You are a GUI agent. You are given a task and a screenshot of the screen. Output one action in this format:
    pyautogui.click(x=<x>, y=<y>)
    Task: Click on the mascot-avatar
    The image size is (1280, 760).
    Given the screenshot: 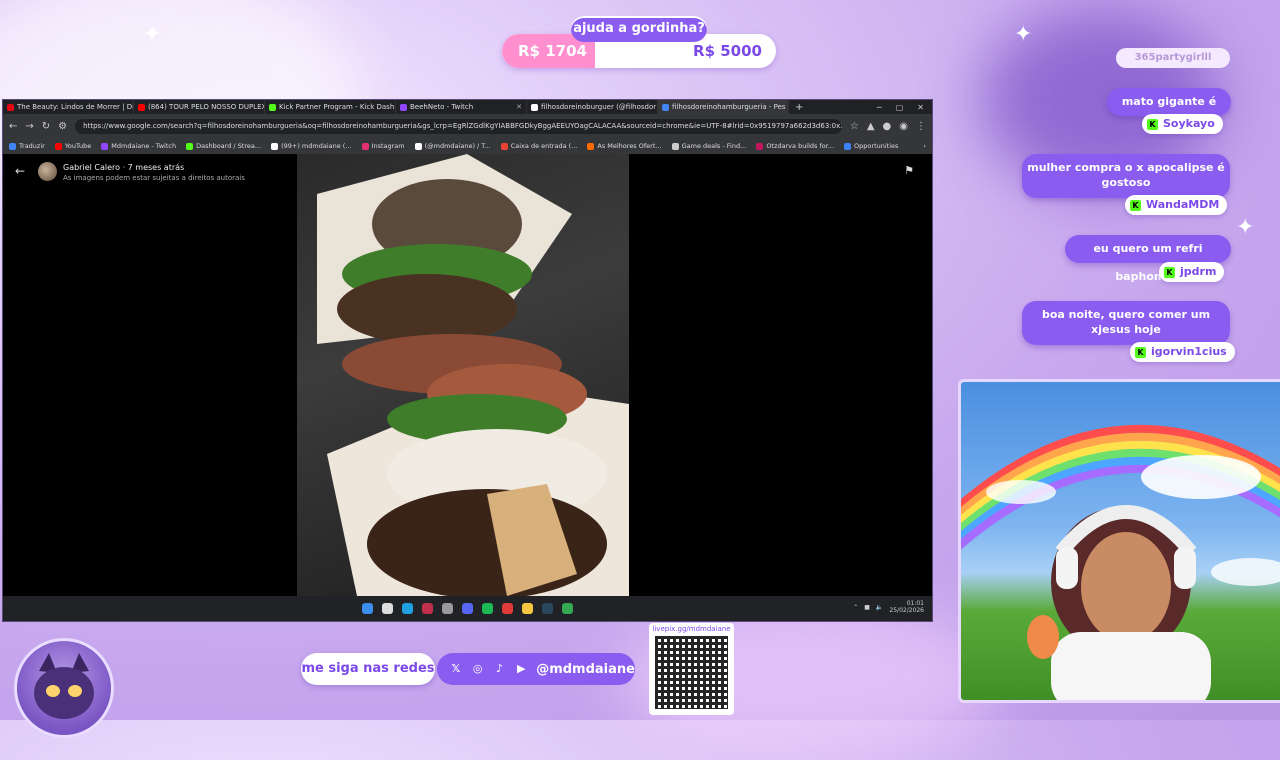 What is the action you would take?
    pyautogui.click(x=64, y=688)
    